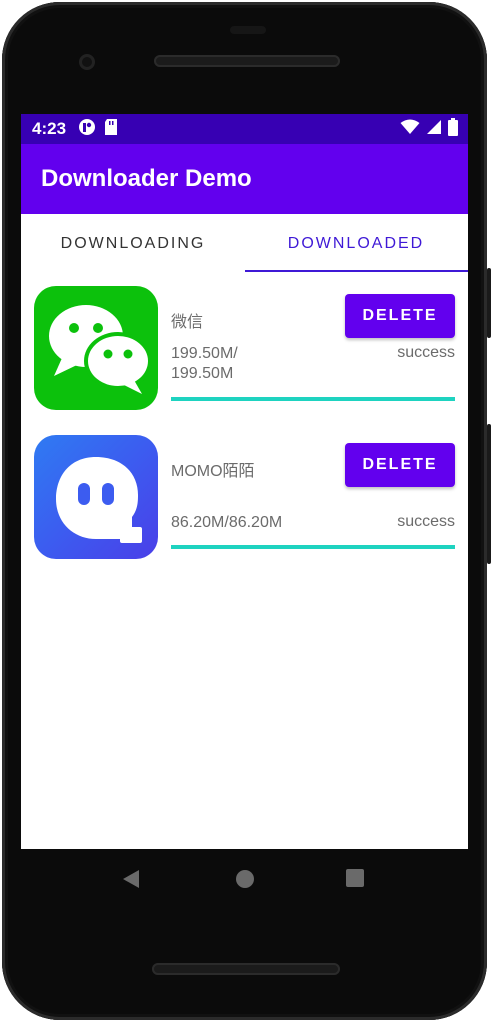 The image size is (493, 1024). What do you see at coordinates (246, 969) in the screenshot?
I see `bottom-speaker` at bounding box center [246, 969].